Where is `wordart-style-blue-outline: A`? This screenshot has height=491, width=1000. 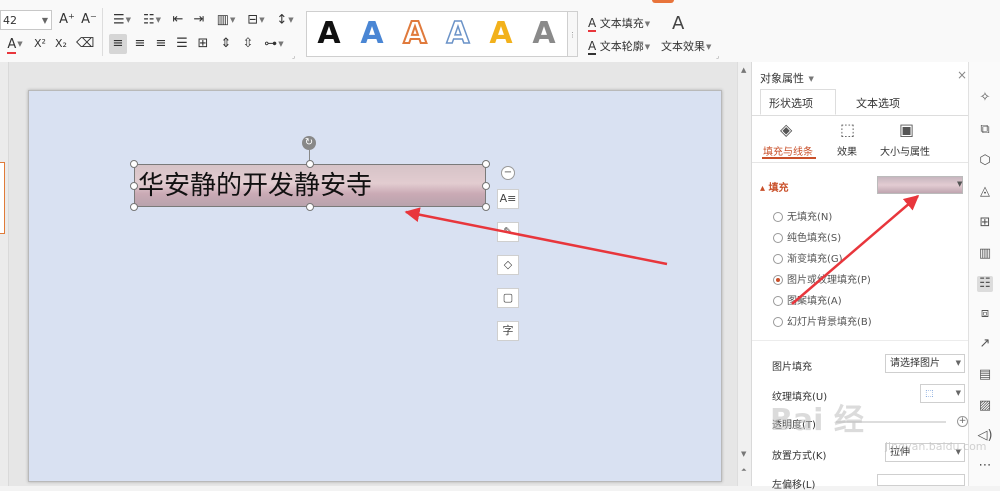 wordart-style-blue-outline: A is located at coordinates (458, 34).